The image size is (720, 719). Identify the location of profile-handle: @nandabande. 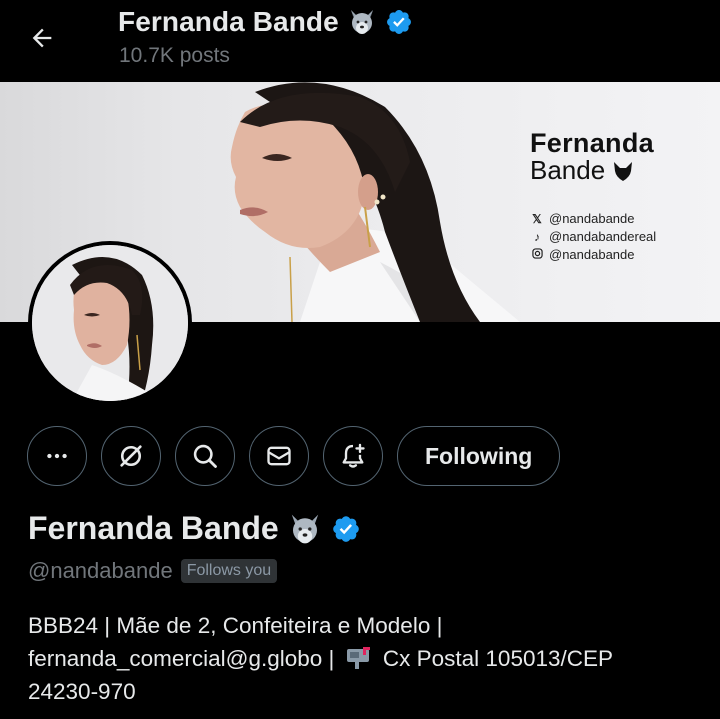
(100, 570).